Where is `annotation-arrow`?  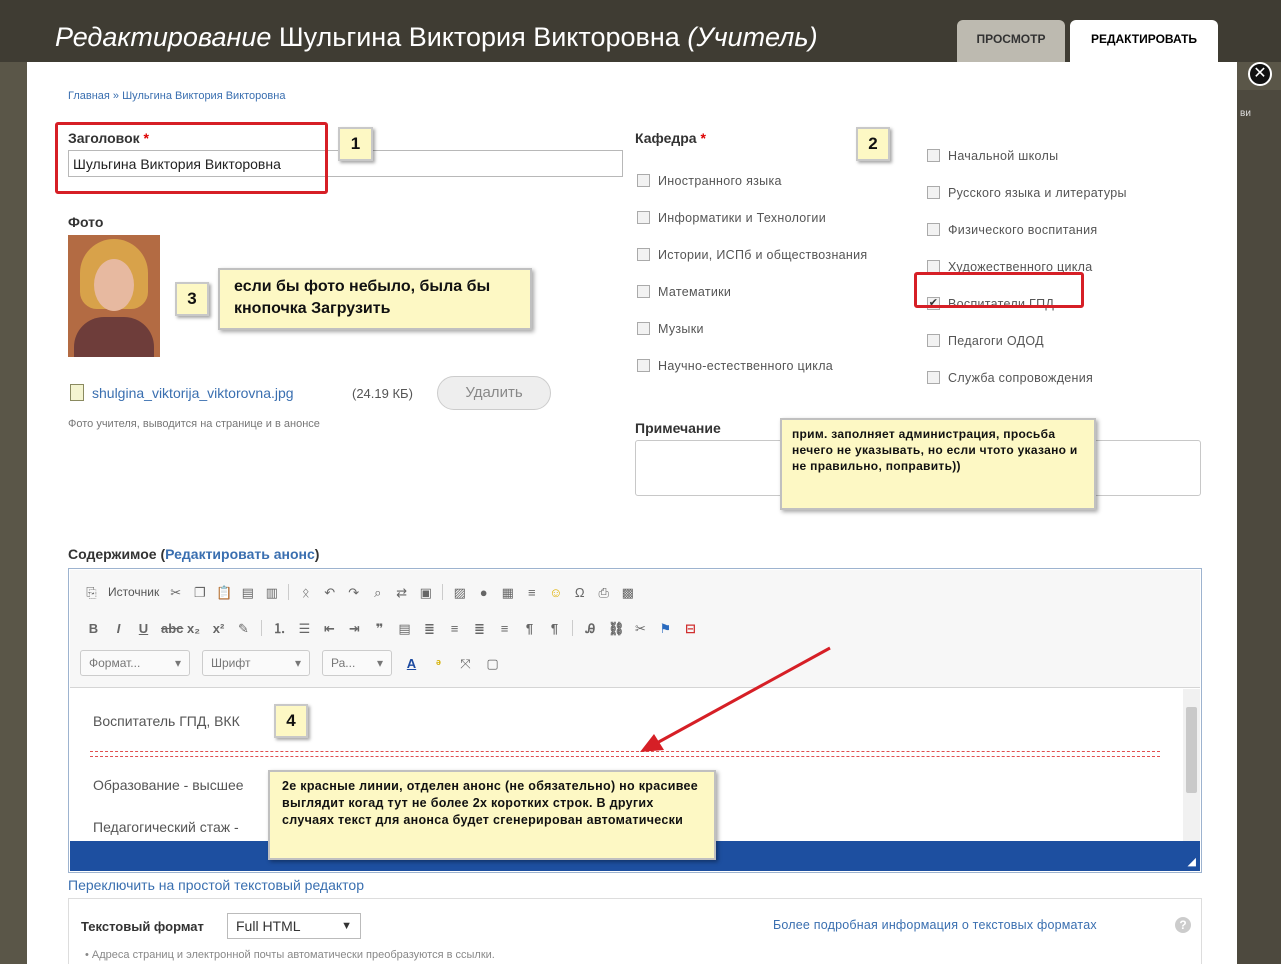 annotation-arrow is located at coordinates (735, 699).